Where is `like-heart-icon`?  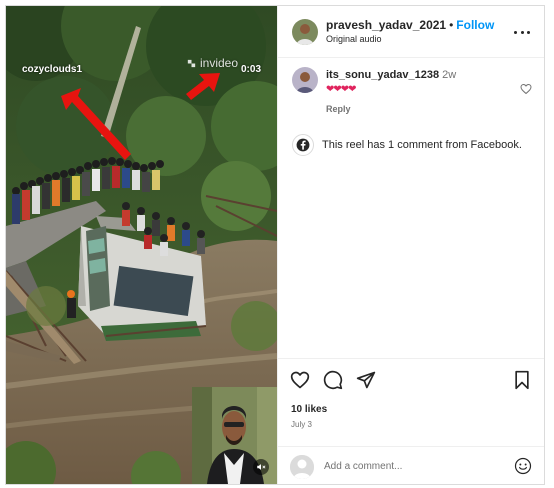 like-heart-icon is located at coordinates (300, 382).